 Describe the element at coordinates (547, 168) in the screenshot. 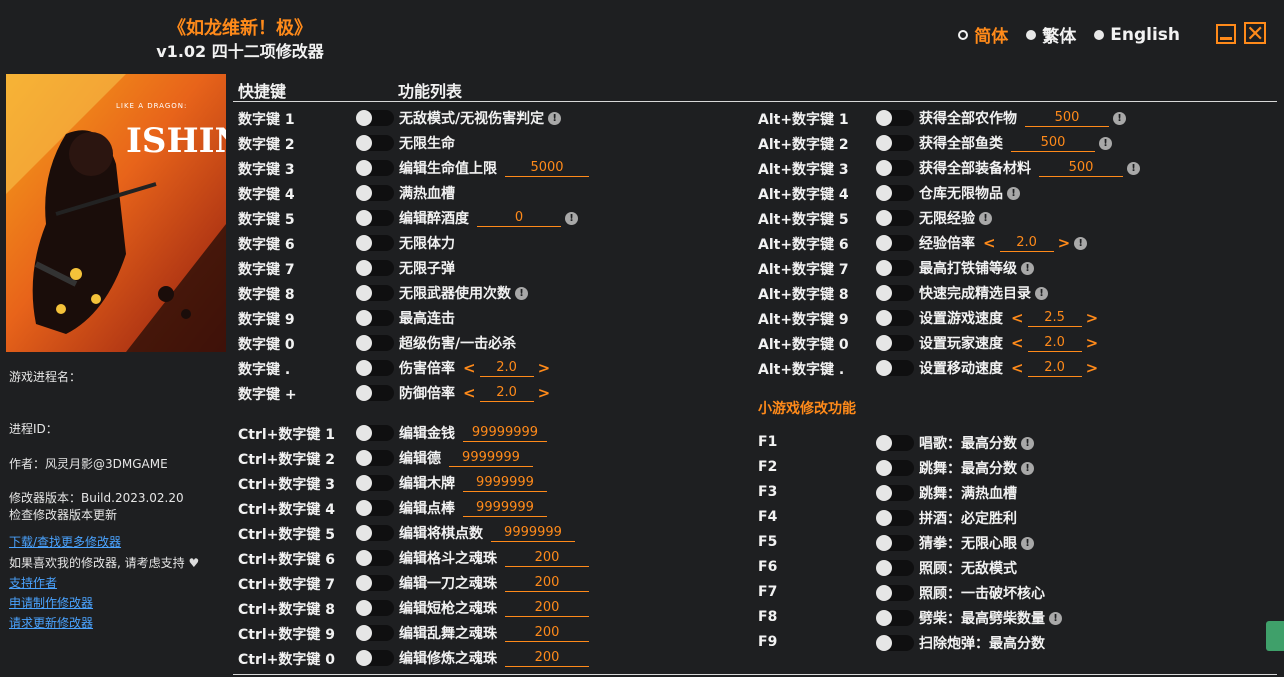

I see `value-input: 5000` at that location.